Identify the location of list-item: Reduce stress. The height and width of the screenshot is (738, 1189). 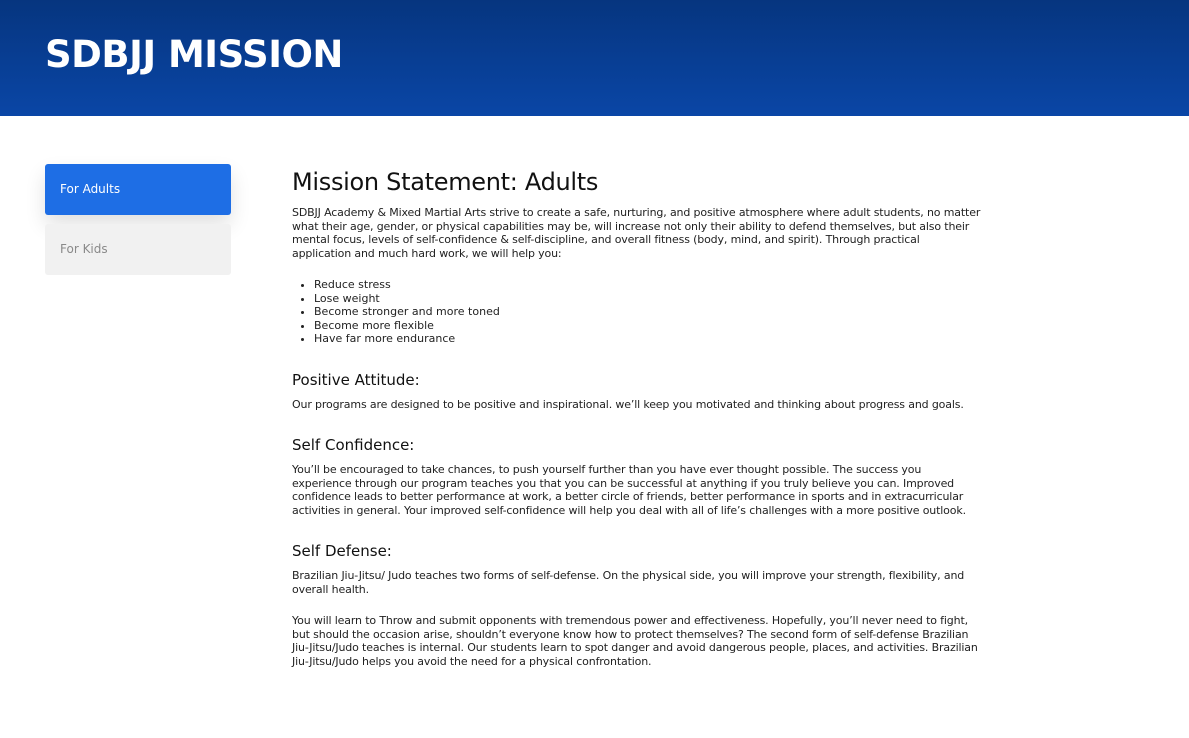
(648, 285).